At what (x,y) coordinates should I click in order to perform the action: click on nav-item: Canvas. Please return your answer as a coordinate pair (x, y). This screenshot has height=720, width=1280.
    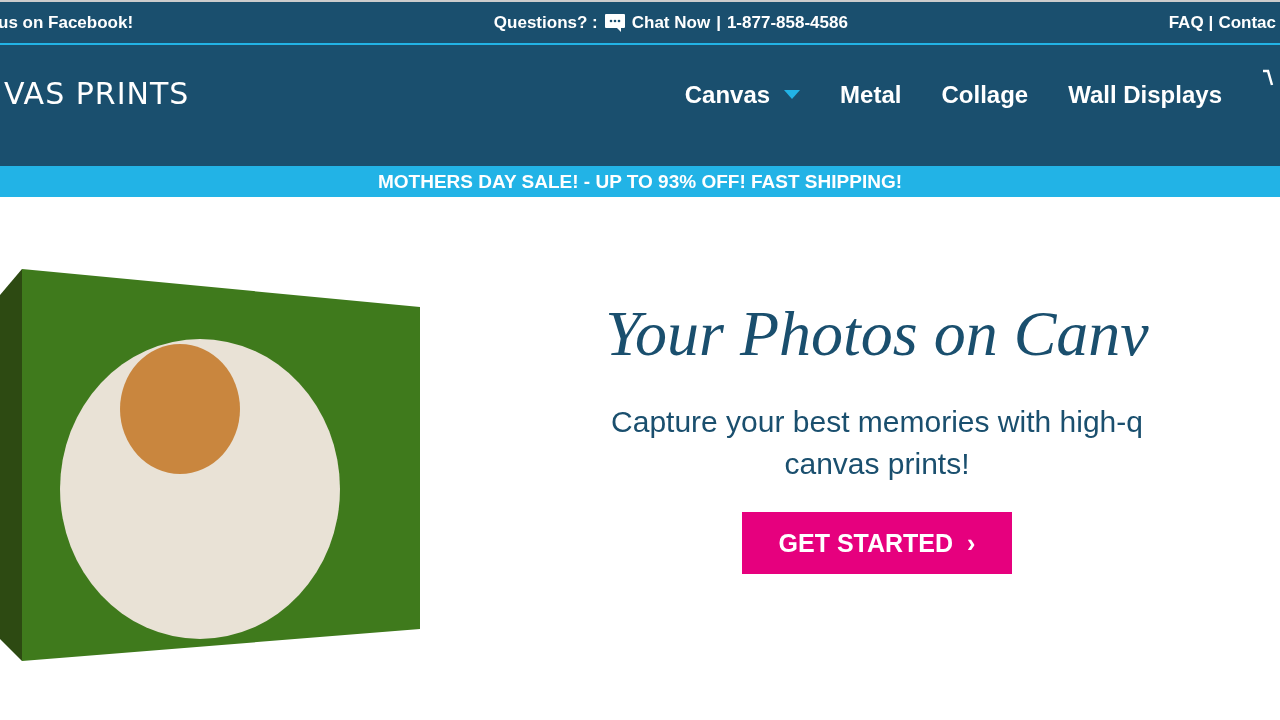
    Looking at the image, I should click on (742, 94).